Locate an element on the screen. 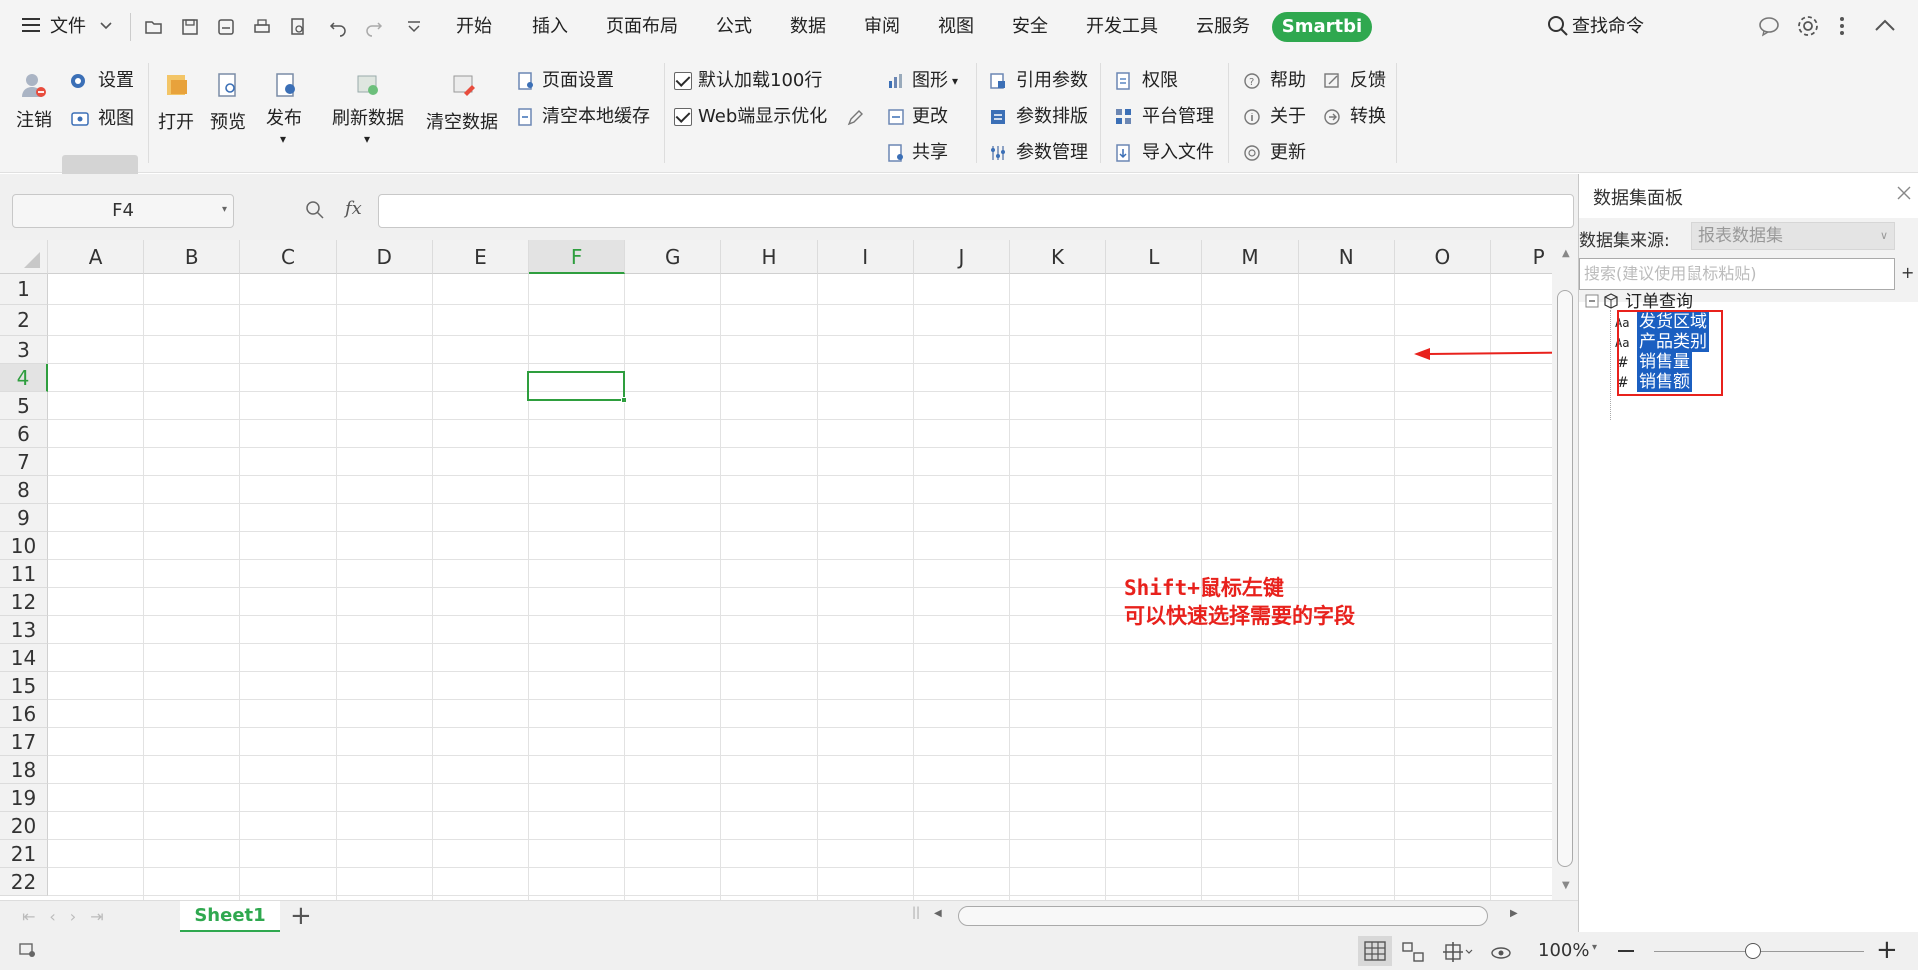 The image size is (1918, 970). tree-collapse-icon is located at coordinates (1592, 301).